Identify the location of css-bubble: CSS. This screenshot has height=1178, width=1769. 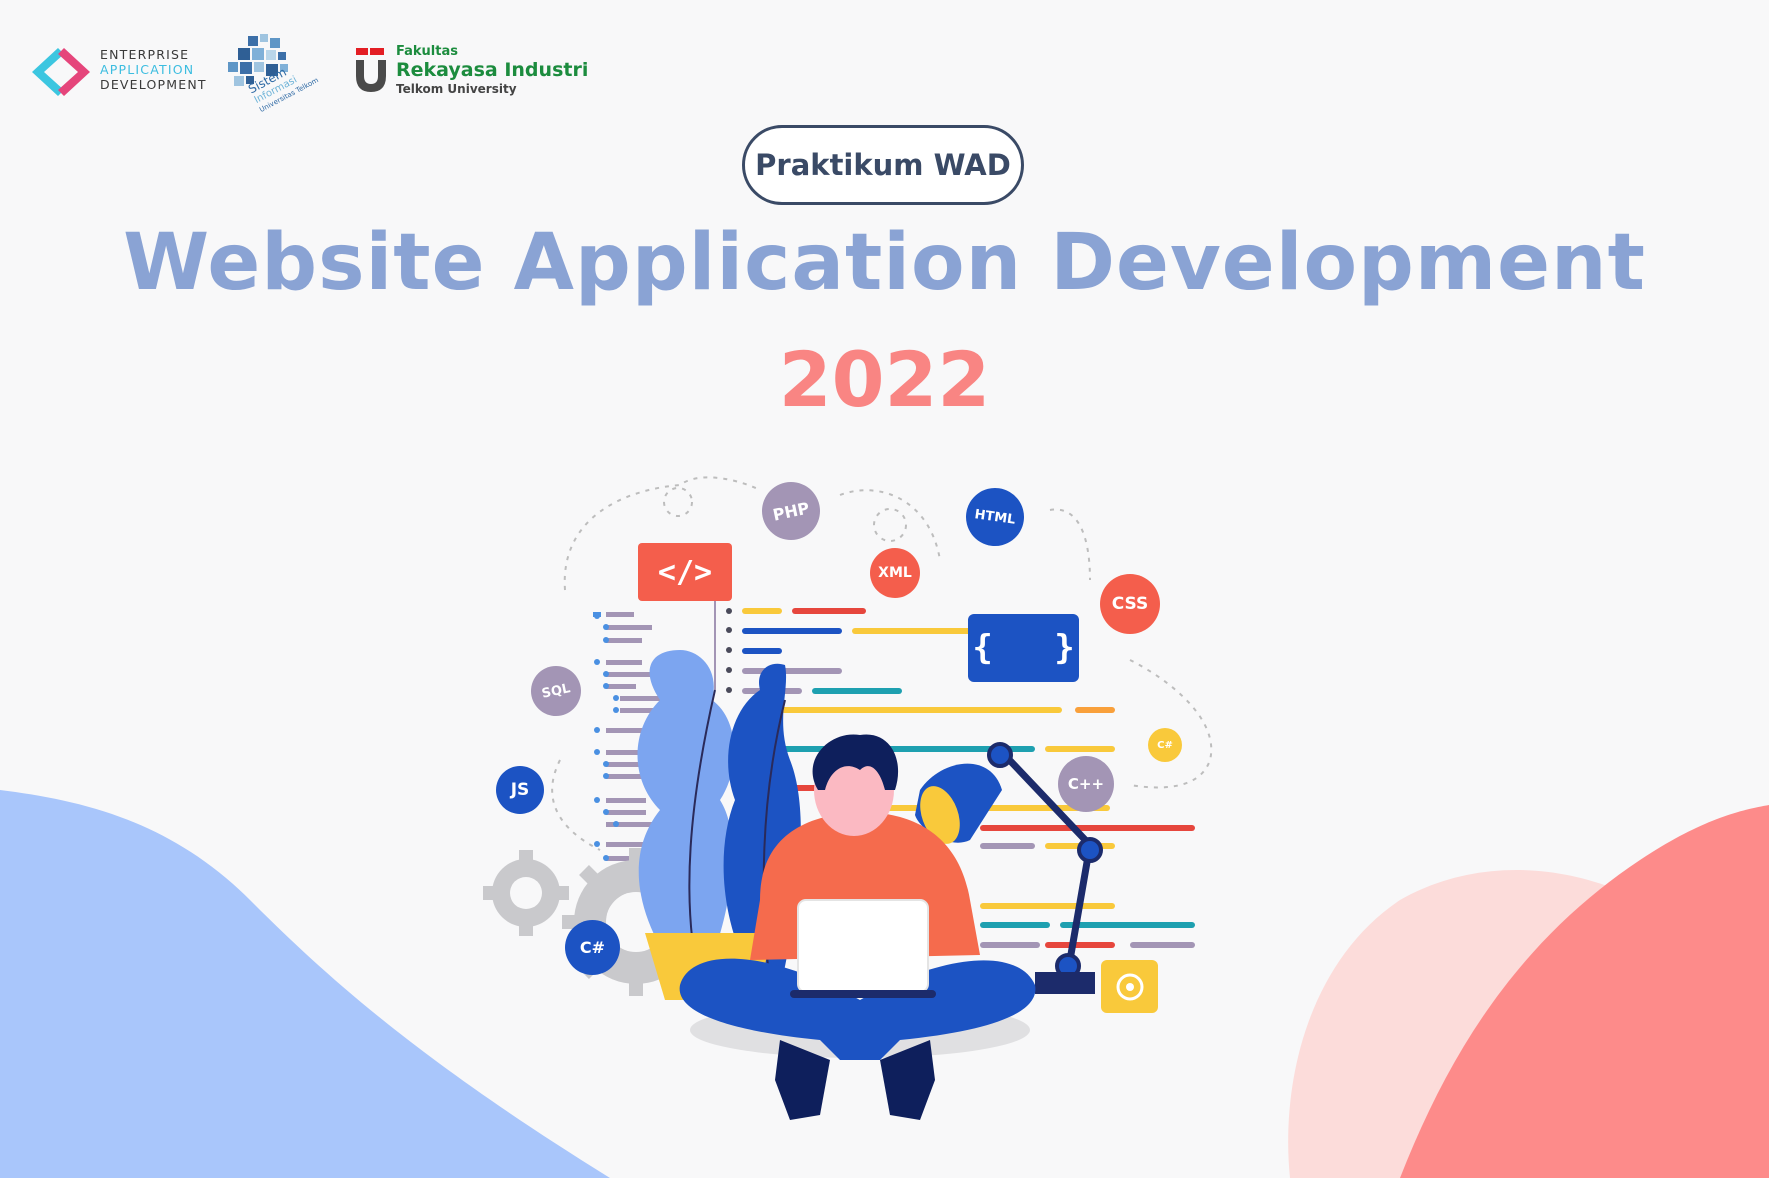
(1130, 604).